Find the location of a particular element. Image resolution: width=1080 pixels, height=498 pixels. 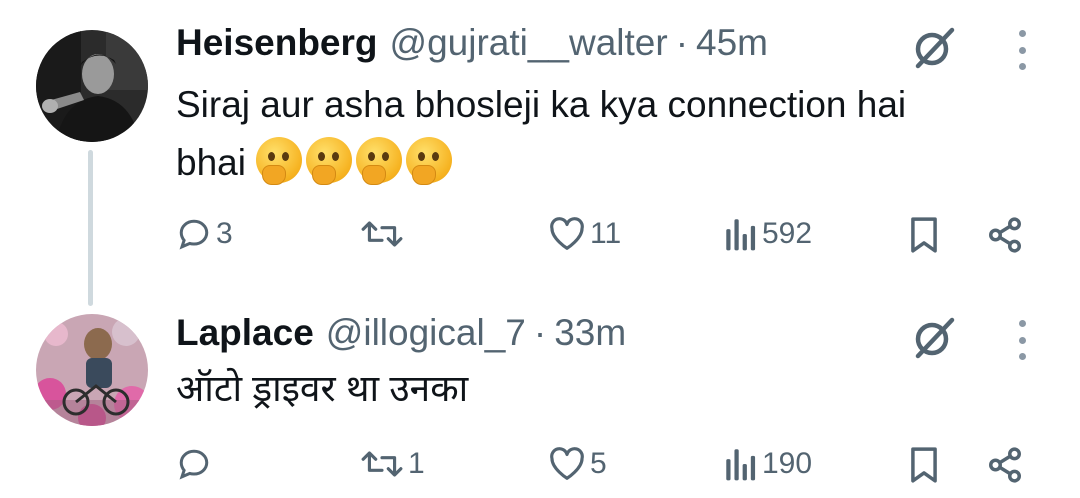

tweet-header: Heisenberg @gujrati__walter · 45m is located at coordinates (472, 43).